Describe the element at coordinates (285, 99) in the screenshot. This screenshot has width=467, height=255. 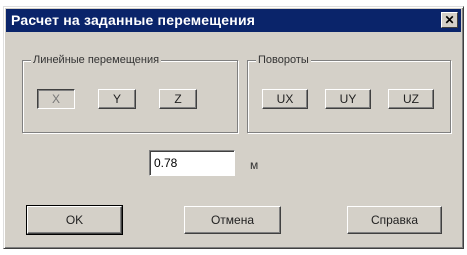
I see `ux-button: UX` at that location.